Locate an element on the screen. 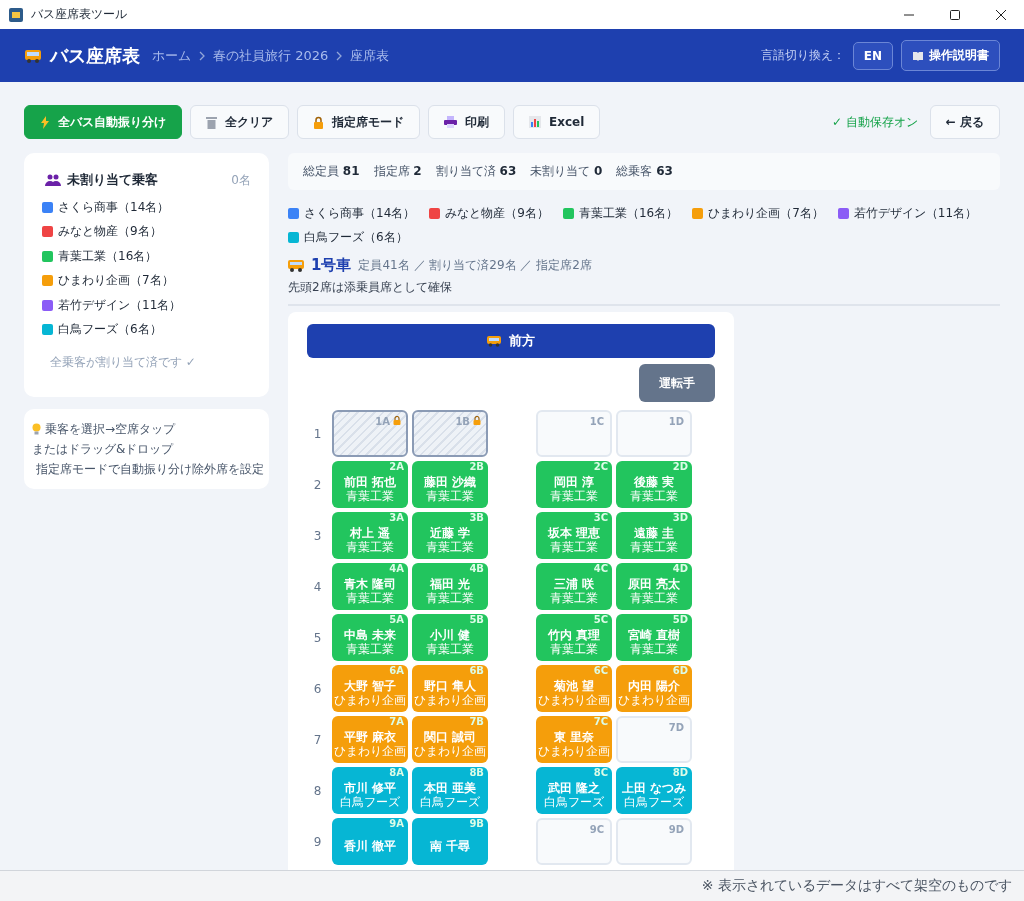 The width and height of the screenshot is (1024, 901). passenger-name: 原田 亮太 is located at coordinates (654, 583).